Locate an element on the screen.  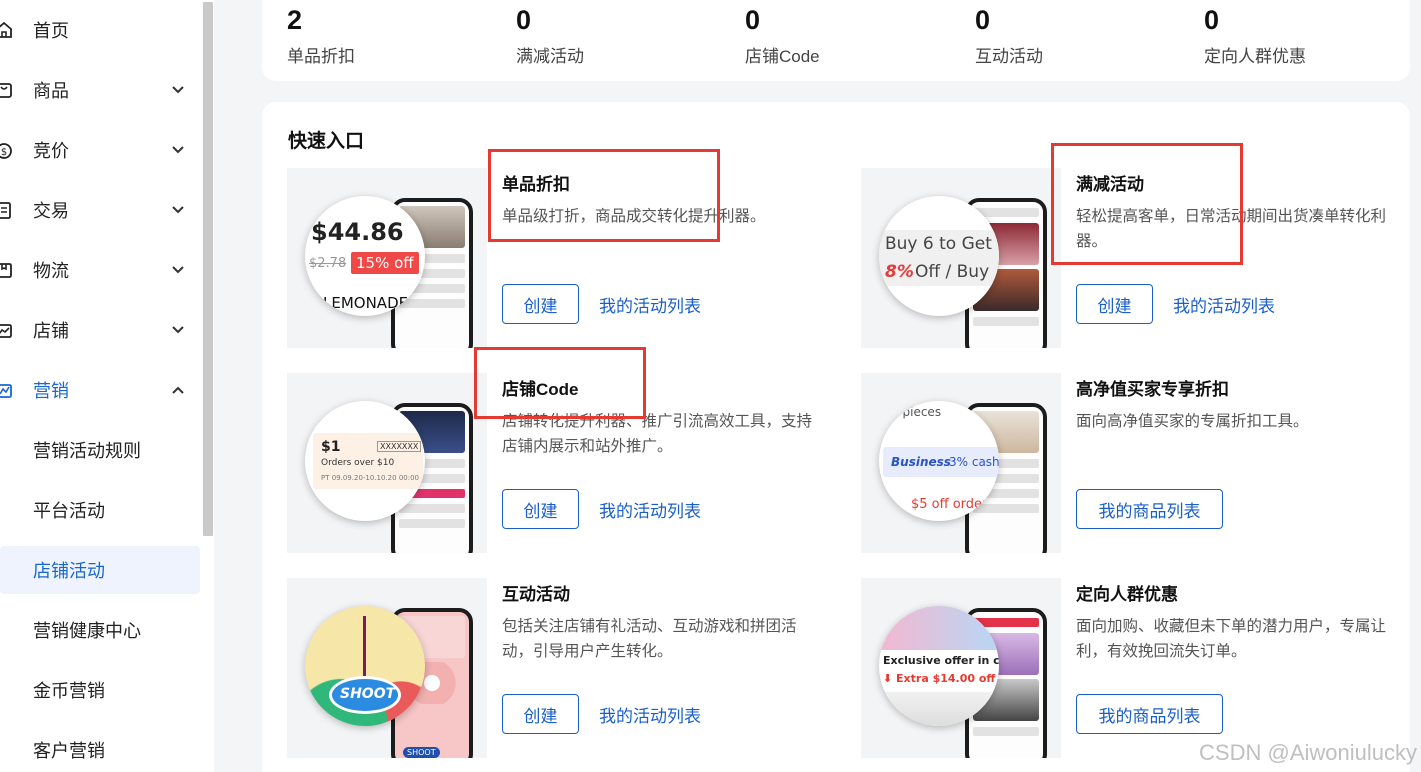
sidebar-item-label: 营销 is located at coordinates (51, 391).